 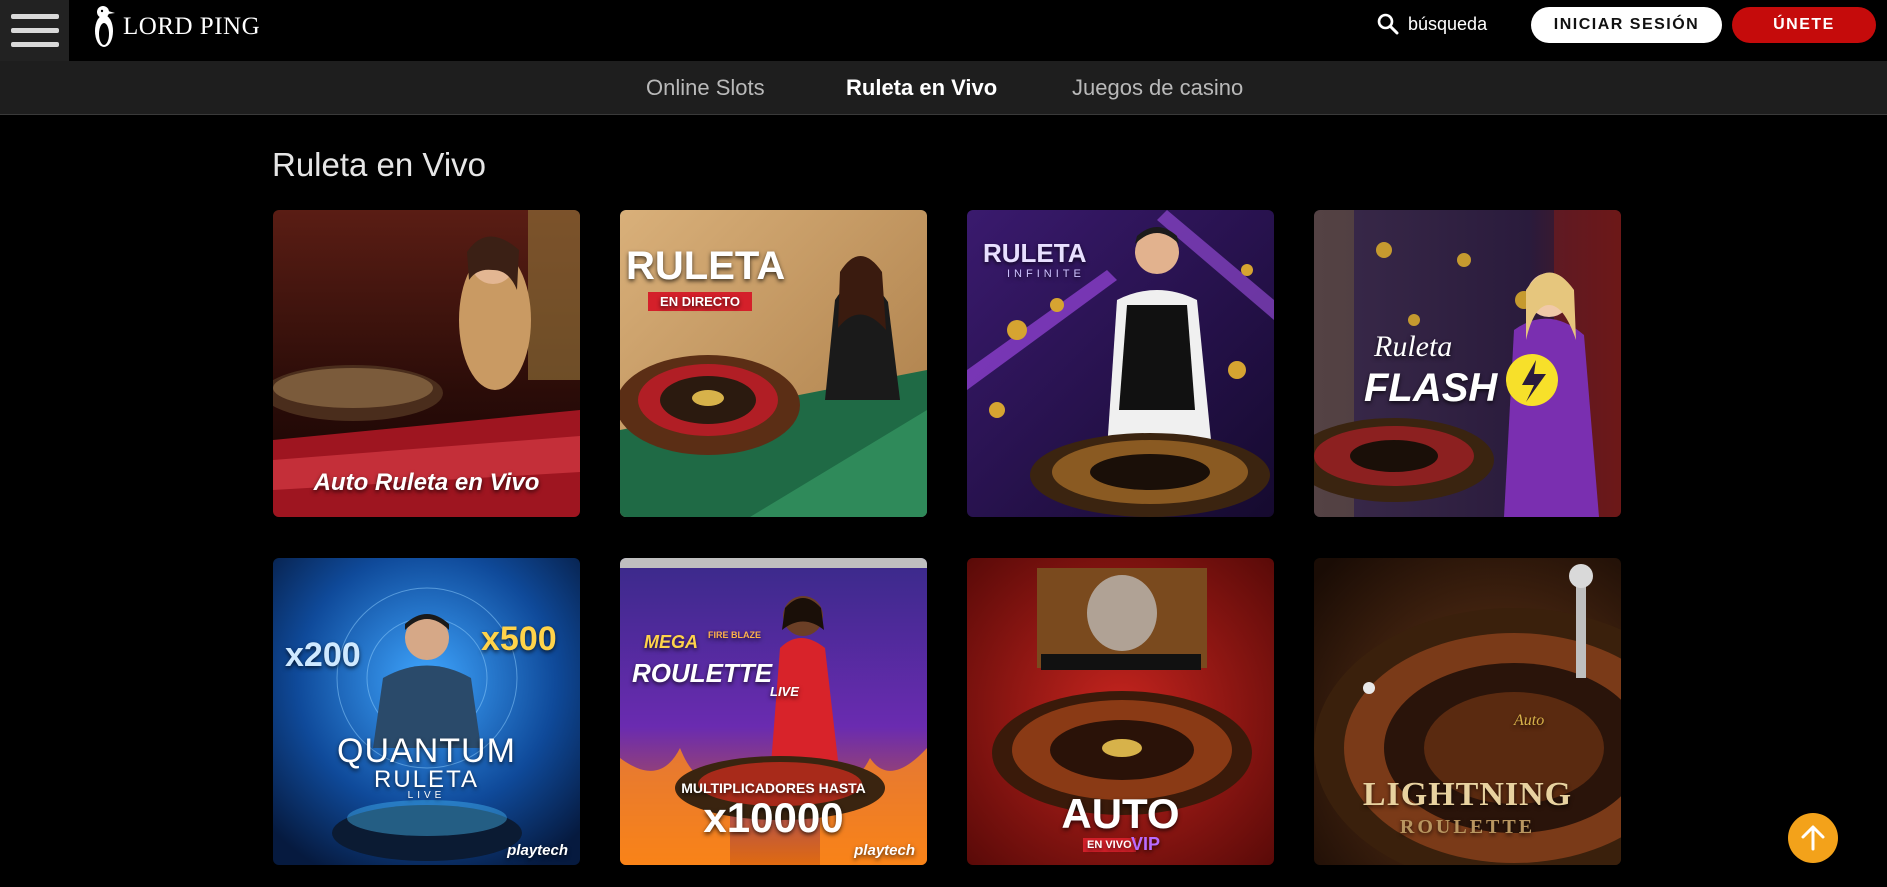 What do you see at coordinates (784, 691) in the screenshot?
I see `game-subtitle: LIVE` at bounding box center [784, 691].